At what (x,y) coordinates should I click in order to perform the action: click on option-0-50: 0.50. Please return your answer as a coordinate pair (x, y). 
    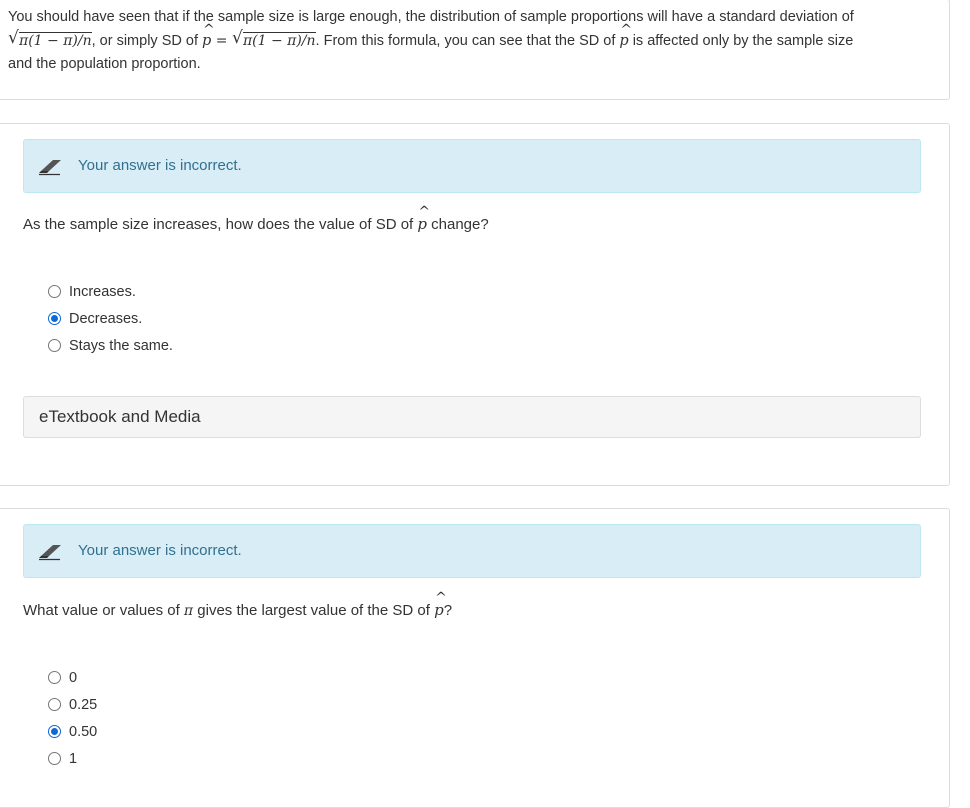
    Looking at the image, I should click on (72, 731).